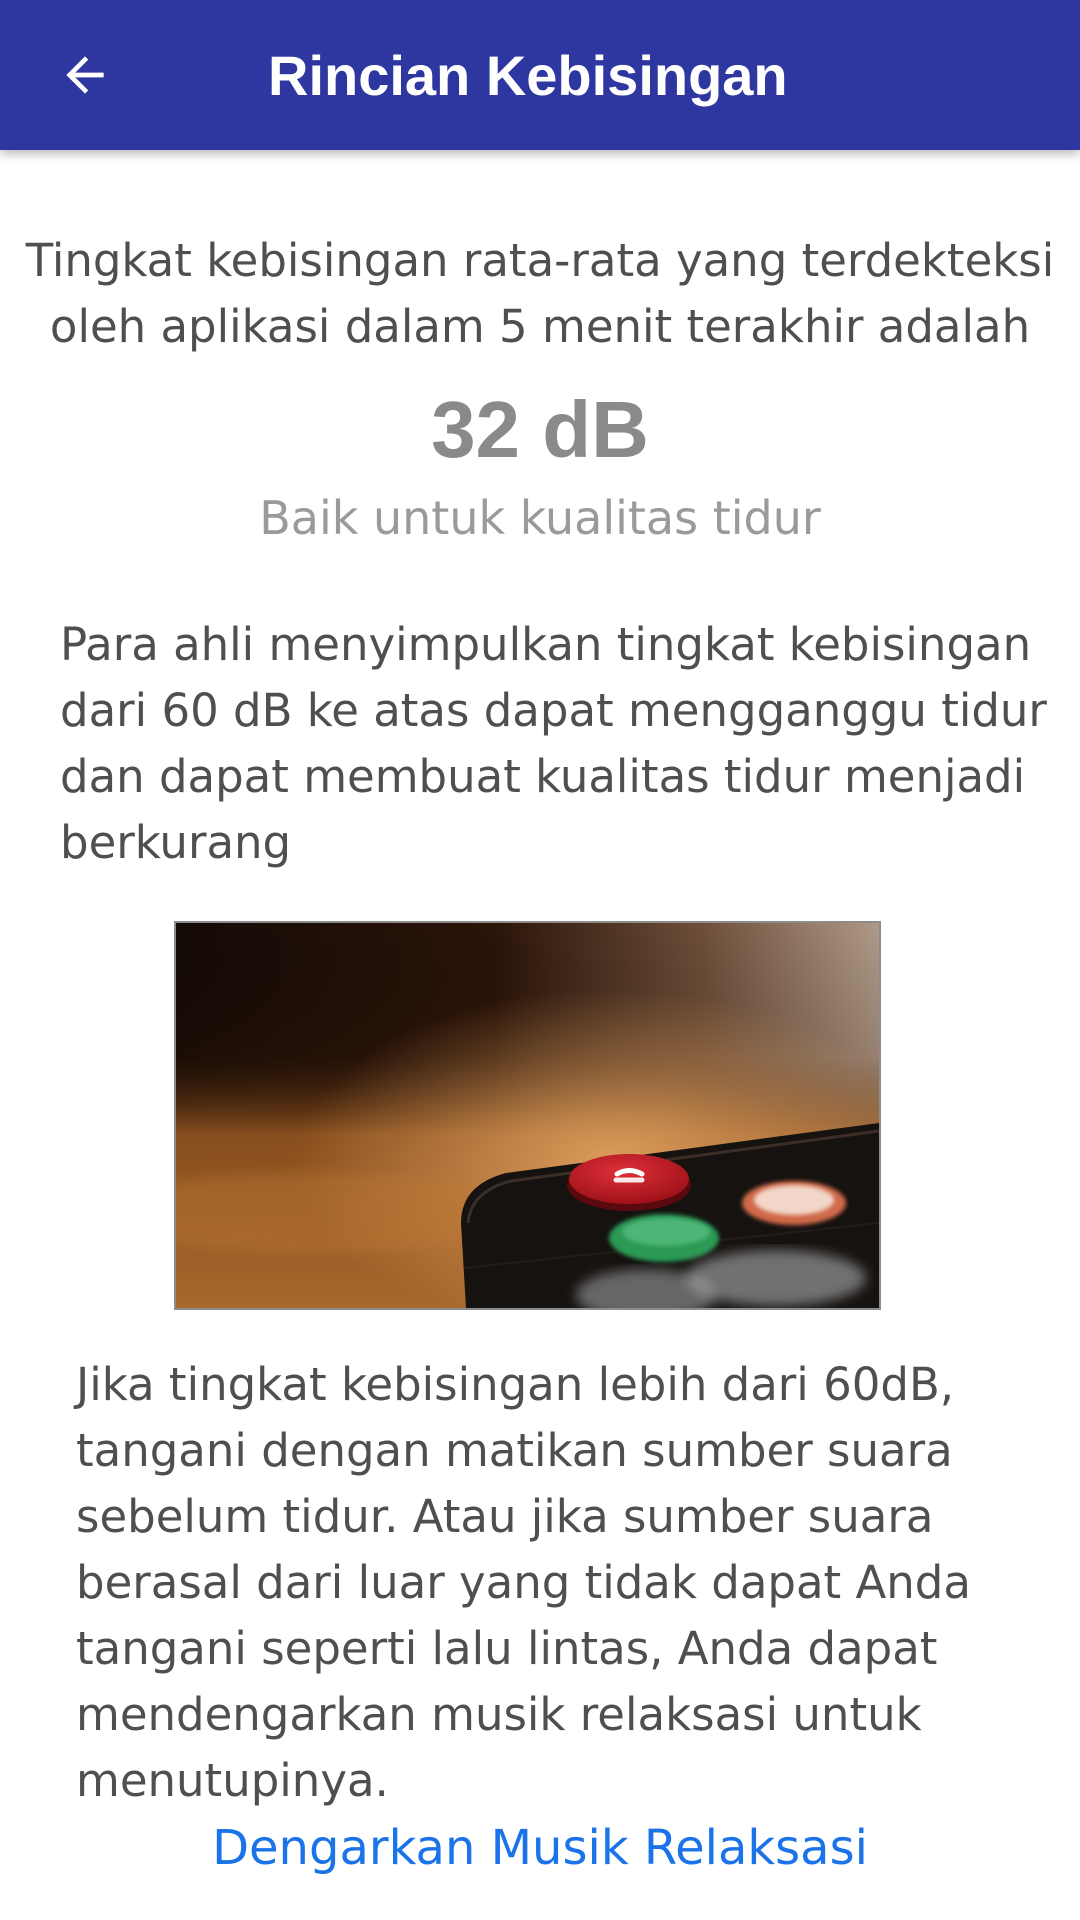 Image resolution: width=1080 pixels, height=1920 pixels. I want to click on tv-remote-image, so click(527, 1115).